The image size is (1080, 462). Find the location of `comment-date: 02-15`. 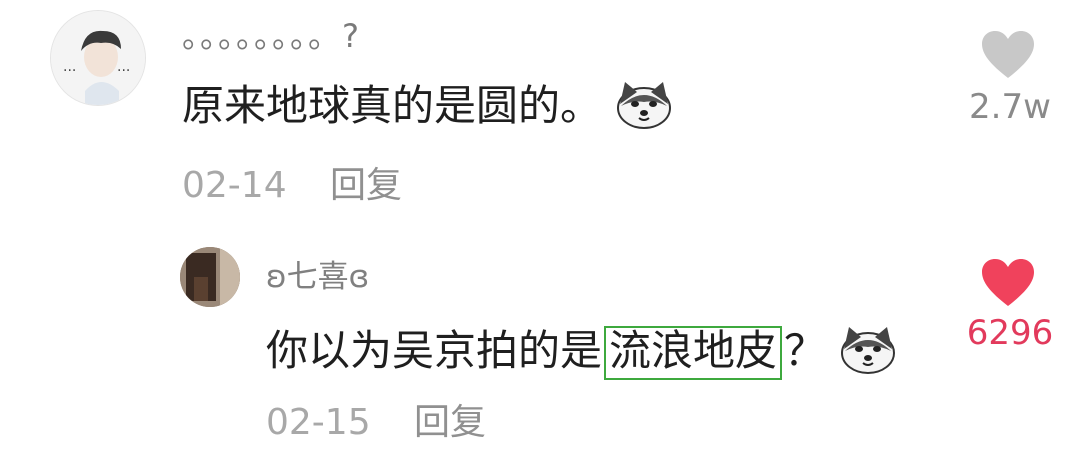

comment-date: 02-15 is located at coordinates (318, 422).